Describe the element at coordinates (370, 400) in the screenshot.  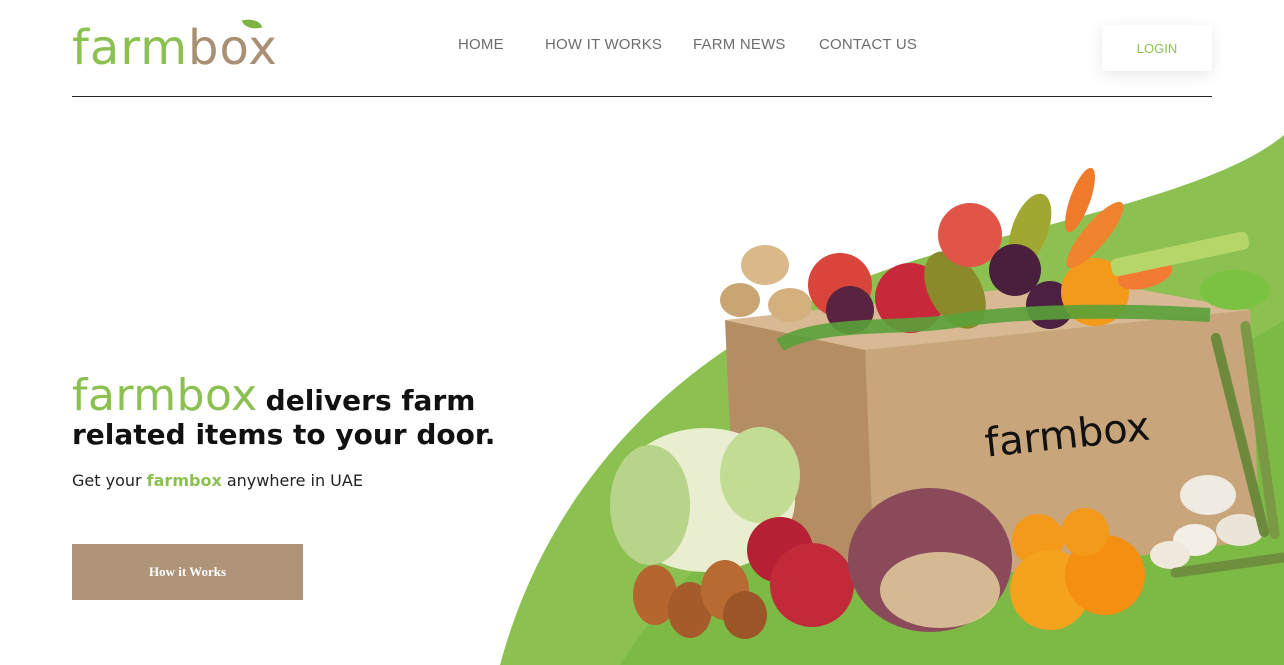
I see `headline-line-1: delivers farm` at that location.